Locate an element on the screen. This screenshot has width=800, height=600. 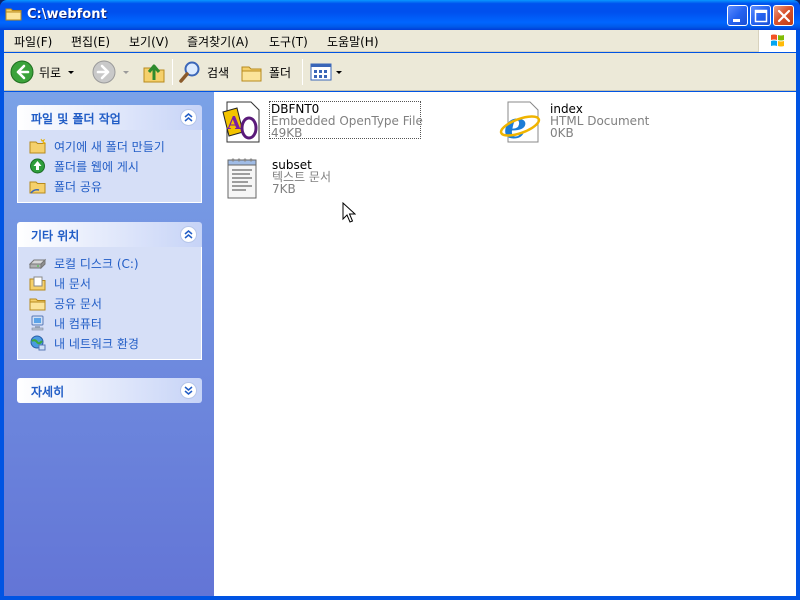
shared-documents-icon is located at coordinates (37, 304).